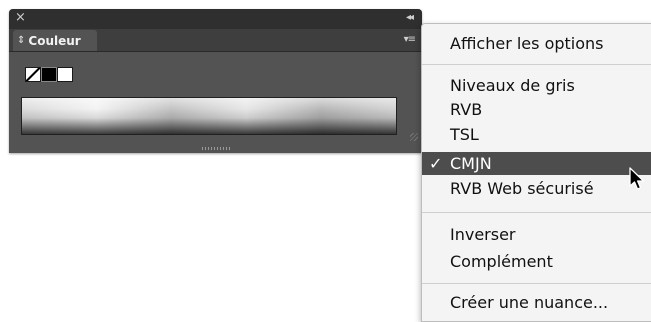 The height and width of the screenshot is (322, 651). What do you see at coordinates (33, 74) in the screenshot?
I see `none-swatch-icon` at bounding box center [33, 74].